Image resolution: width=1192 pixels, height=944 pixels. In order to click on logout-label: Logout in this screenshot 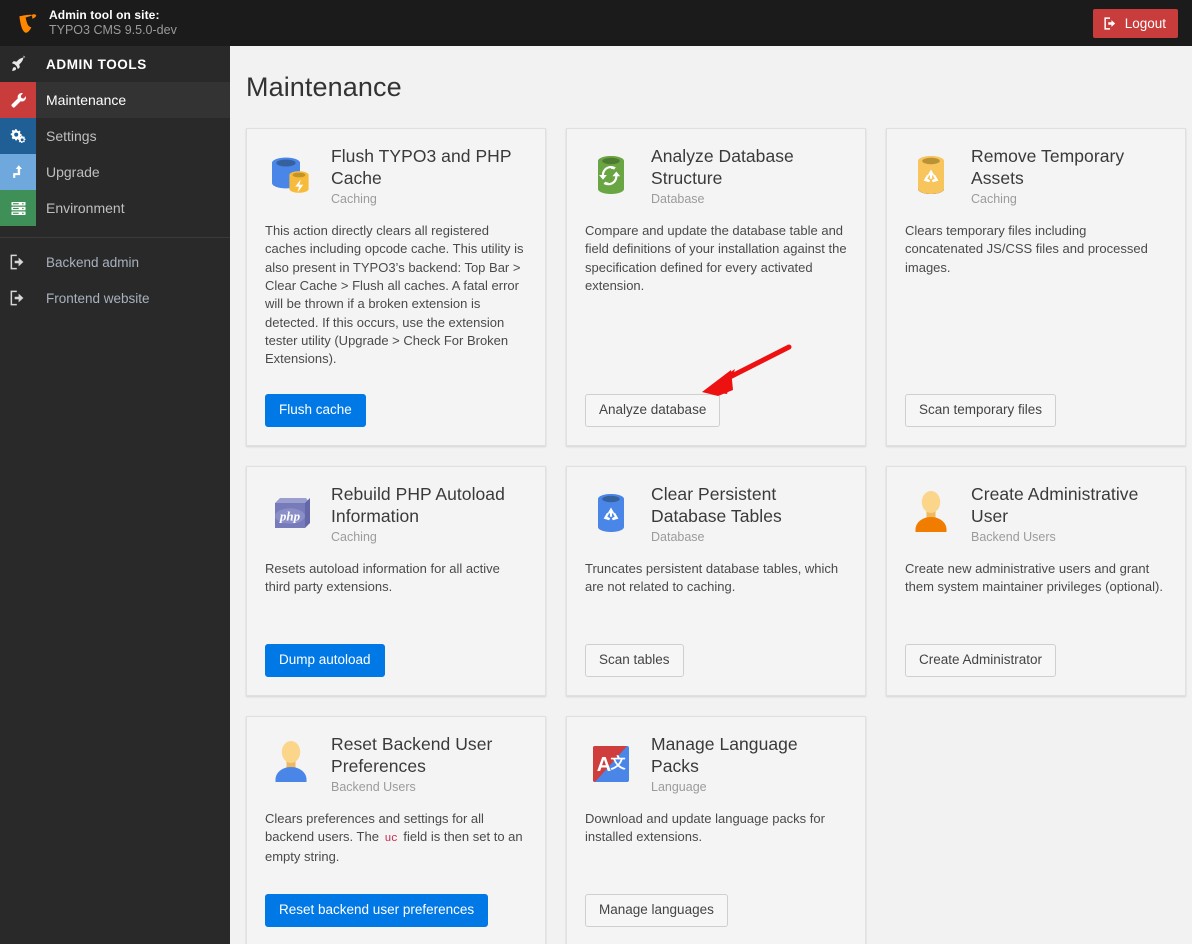, I will do `click(1145, 23)`.